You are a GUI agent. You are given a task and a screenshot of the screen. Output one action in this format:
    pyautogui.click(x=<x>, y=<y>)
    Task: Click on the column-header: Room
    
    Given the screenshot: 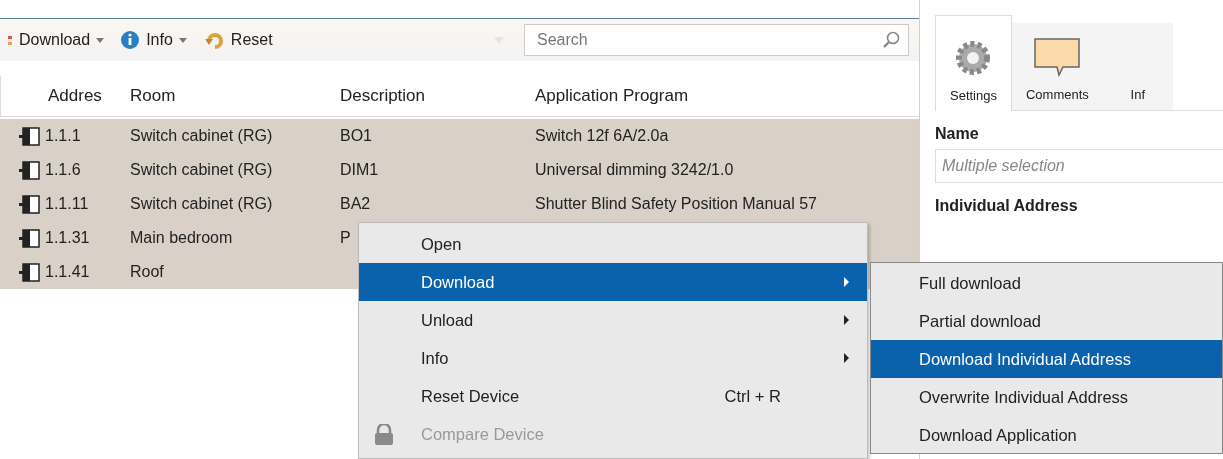 What is the action you would take?
    pyautogui.click(x=230, y=96)
    